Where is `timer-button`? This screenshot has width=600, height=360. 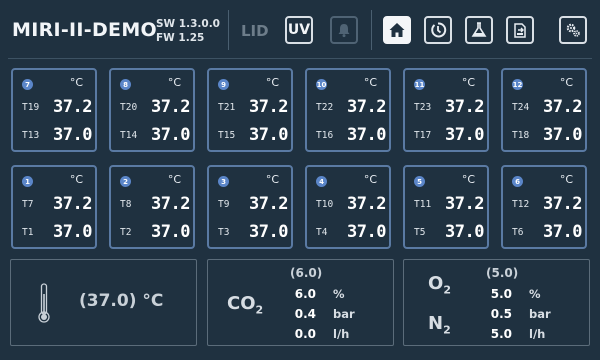 timer-button is located at coordinates (438, 30).